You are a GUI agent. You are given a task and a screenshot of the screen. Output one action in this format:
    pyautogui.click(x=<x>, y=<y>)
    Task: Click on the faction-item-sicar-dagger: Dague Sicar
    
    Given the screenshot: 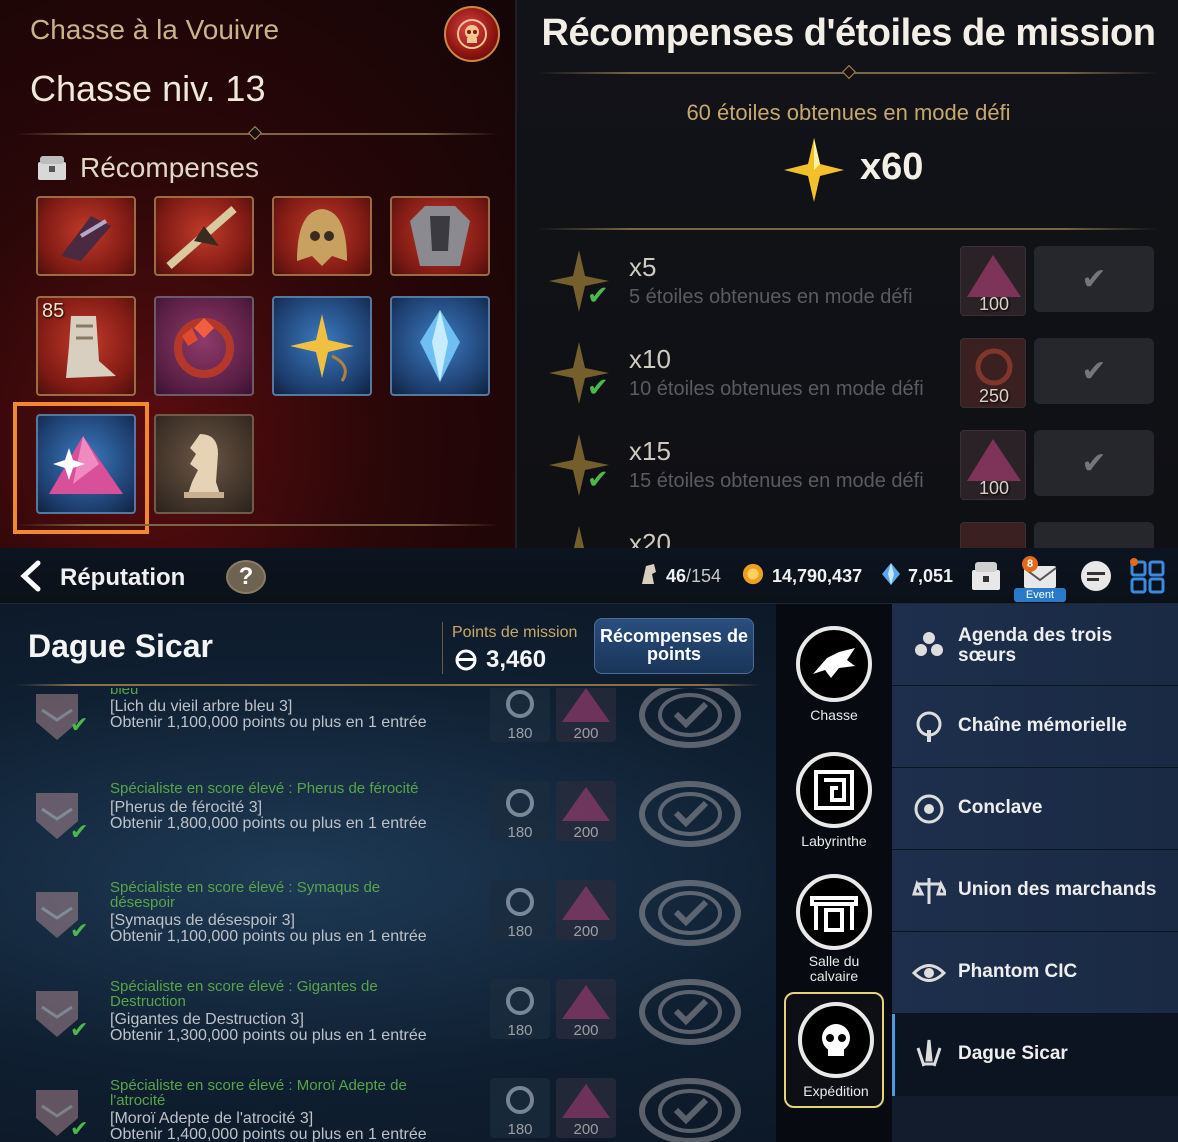 What is the action you would take?
    pyautogui.click(x=1035, y=1055)
    